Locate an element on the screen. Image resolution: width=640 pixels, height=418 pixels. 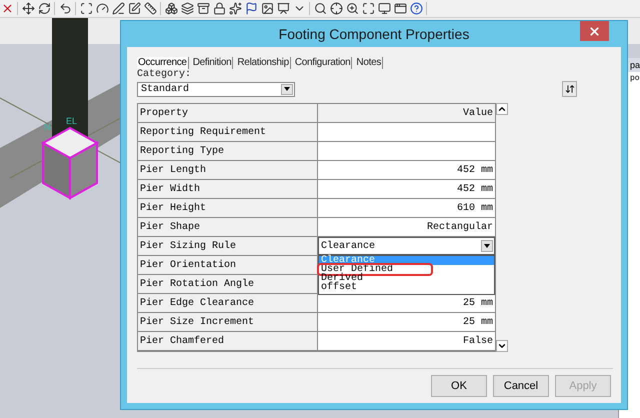
property-cell: Pier Chamfered is located at coordinates (228, 341).